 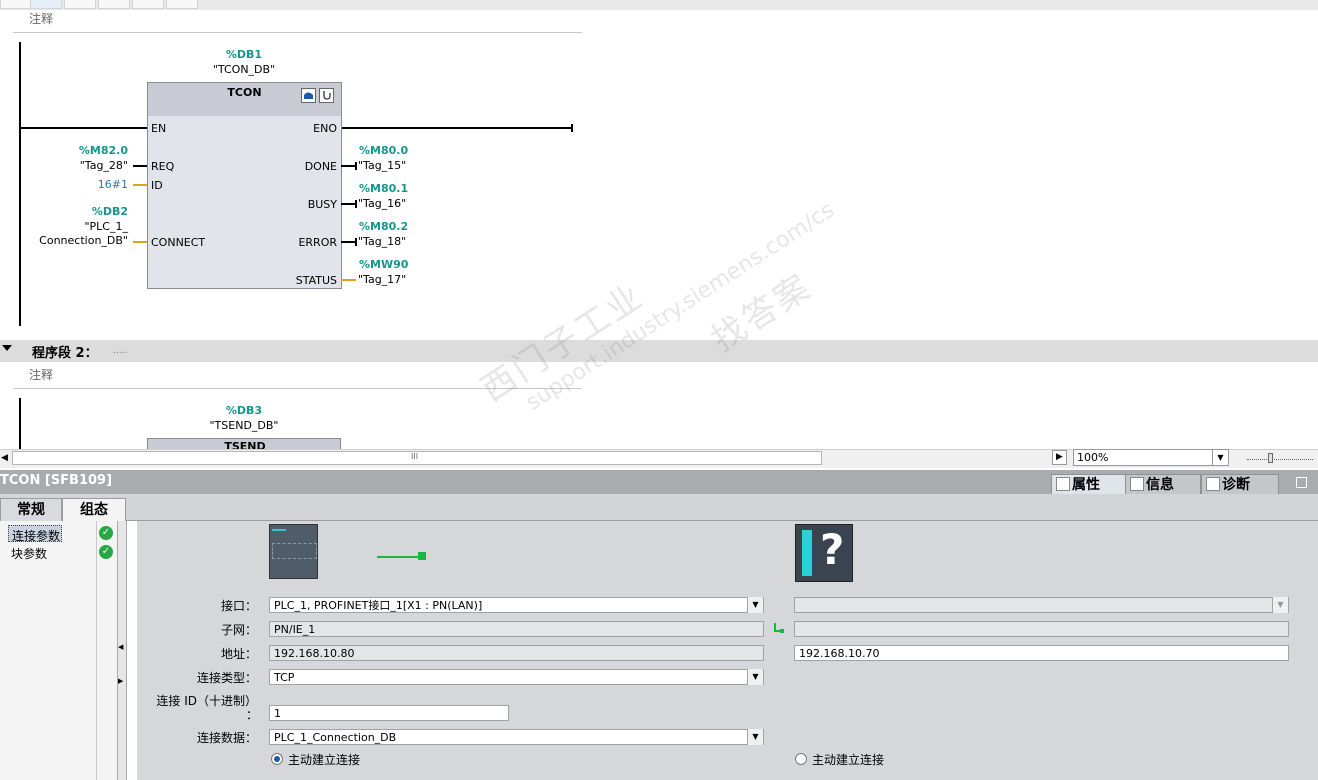 I want to click on instance-db-name: "TCON_DB", so click(x=244, y=69).